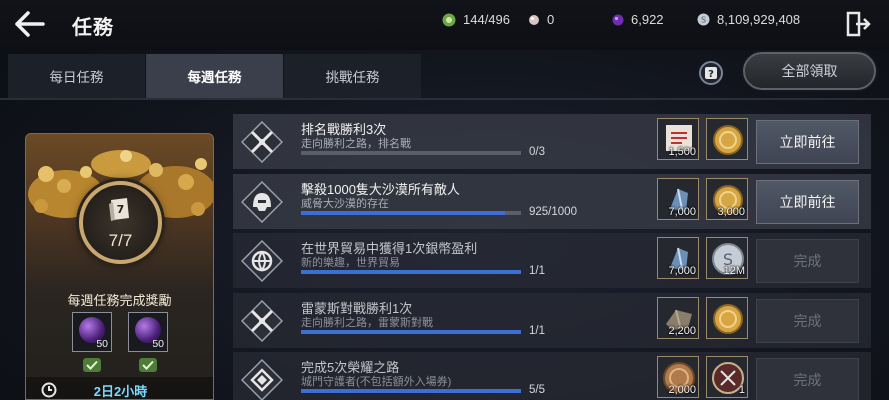 Image resolution: width=889 pixels, height=400 pixels. Describe the element at coordinates (727, 258) in the screenshot. I see `reward-item: S 12M` at that location.